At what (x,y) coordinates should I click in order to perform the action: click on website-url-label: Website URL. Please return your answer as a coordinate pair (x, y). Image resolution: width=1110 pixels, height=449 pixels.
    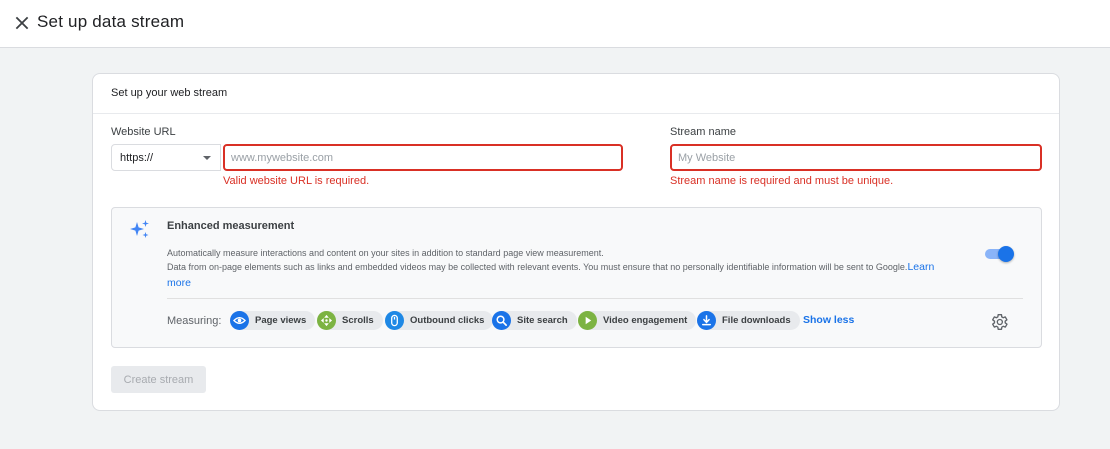
    Looking at the image, I should click on (143, 132).